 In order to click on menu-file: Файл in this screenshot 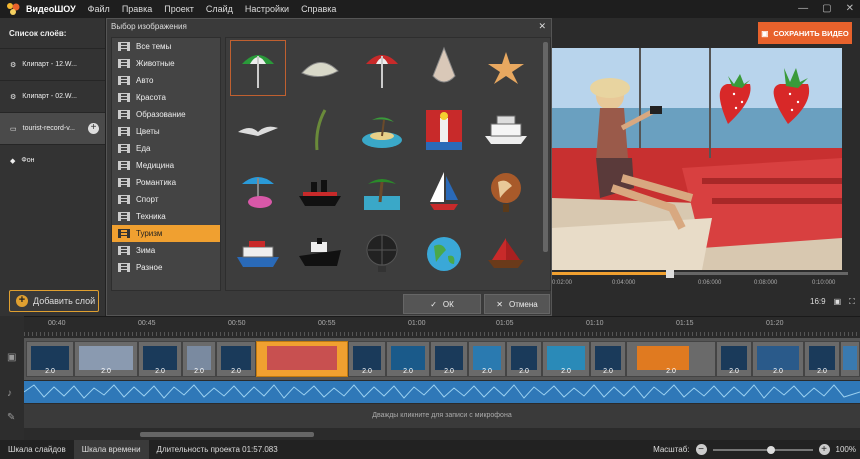, I will do `click(99, 9)`.